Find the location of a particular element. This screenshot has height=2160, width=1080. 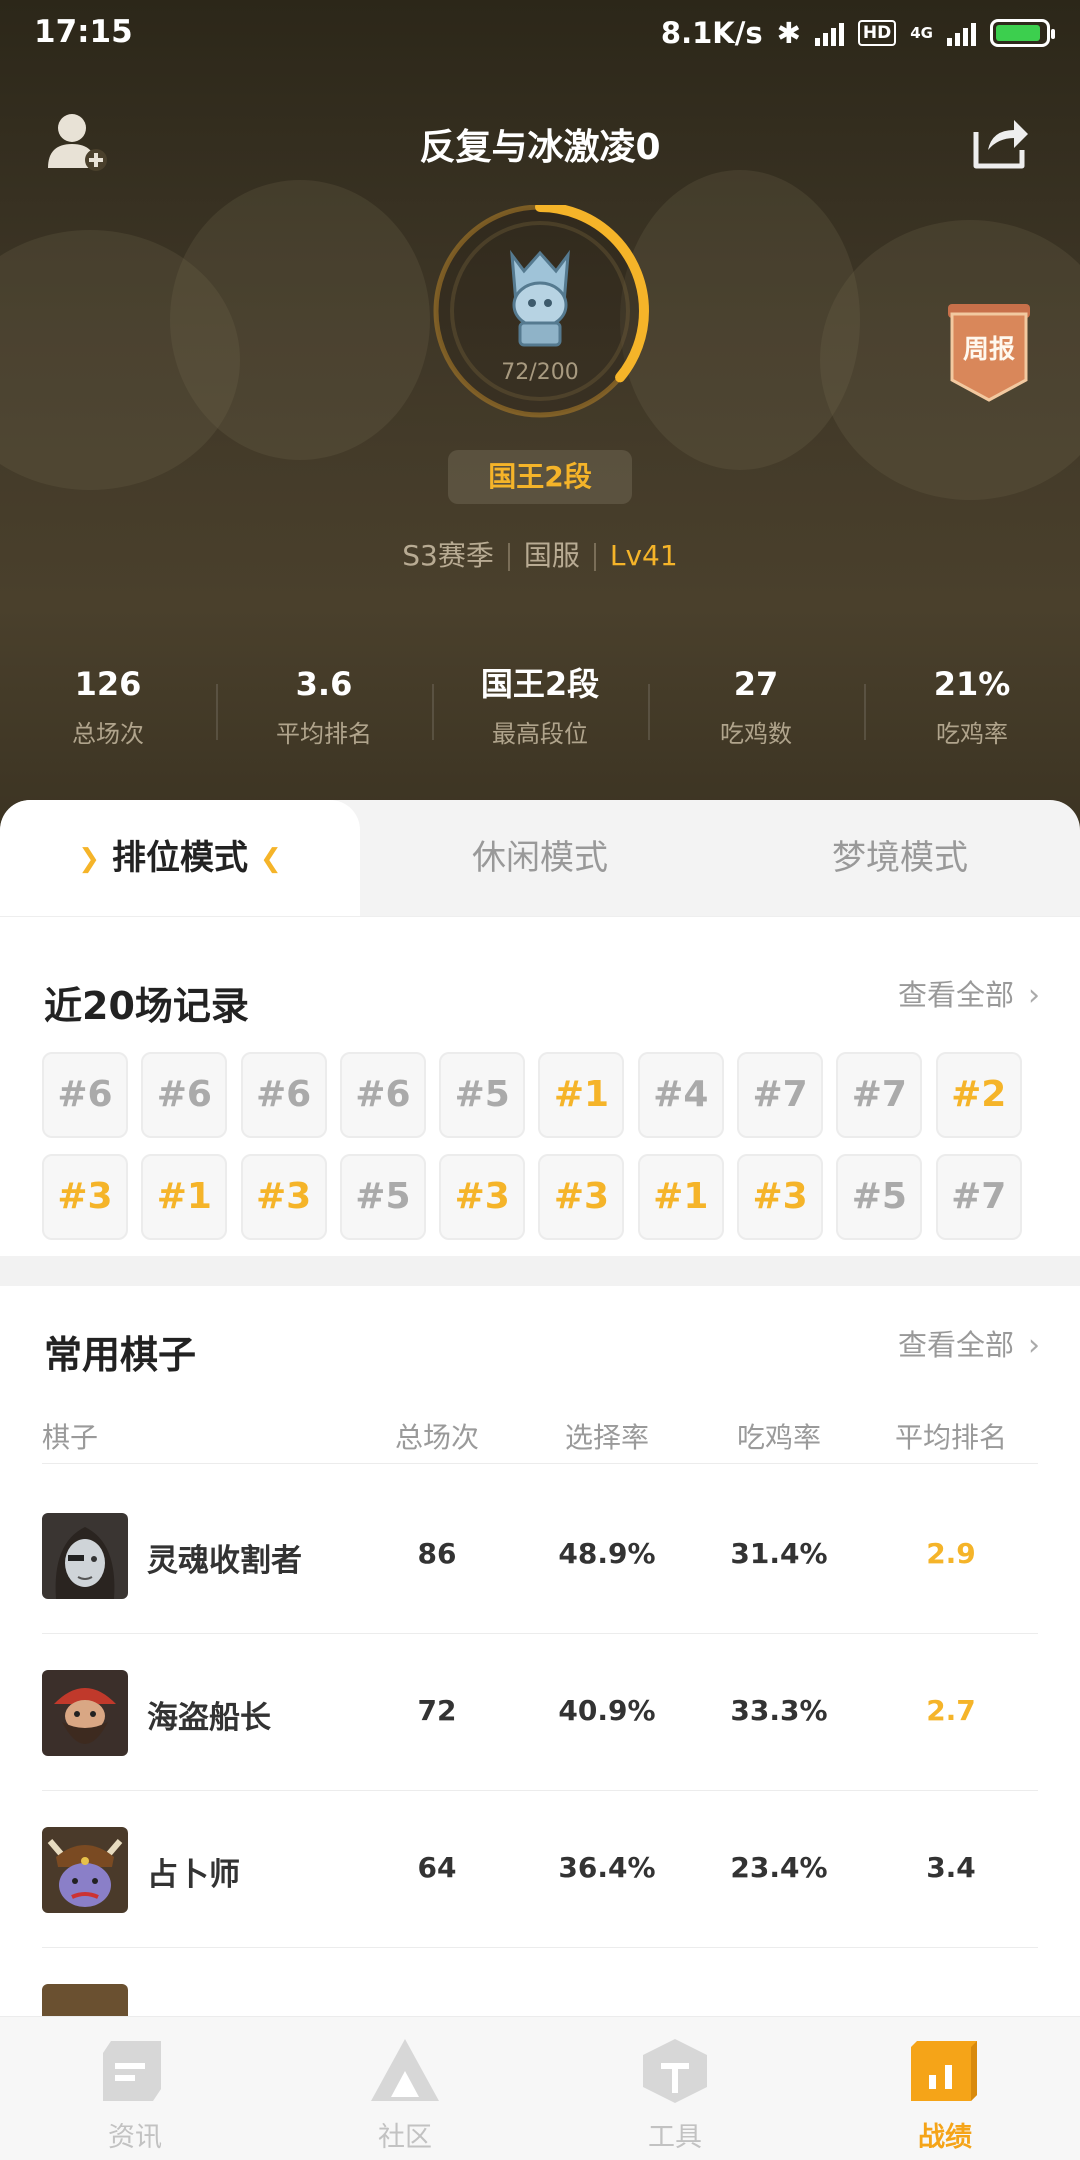

nav-item-news: 资讯 is located at coordinates (135, 2088).